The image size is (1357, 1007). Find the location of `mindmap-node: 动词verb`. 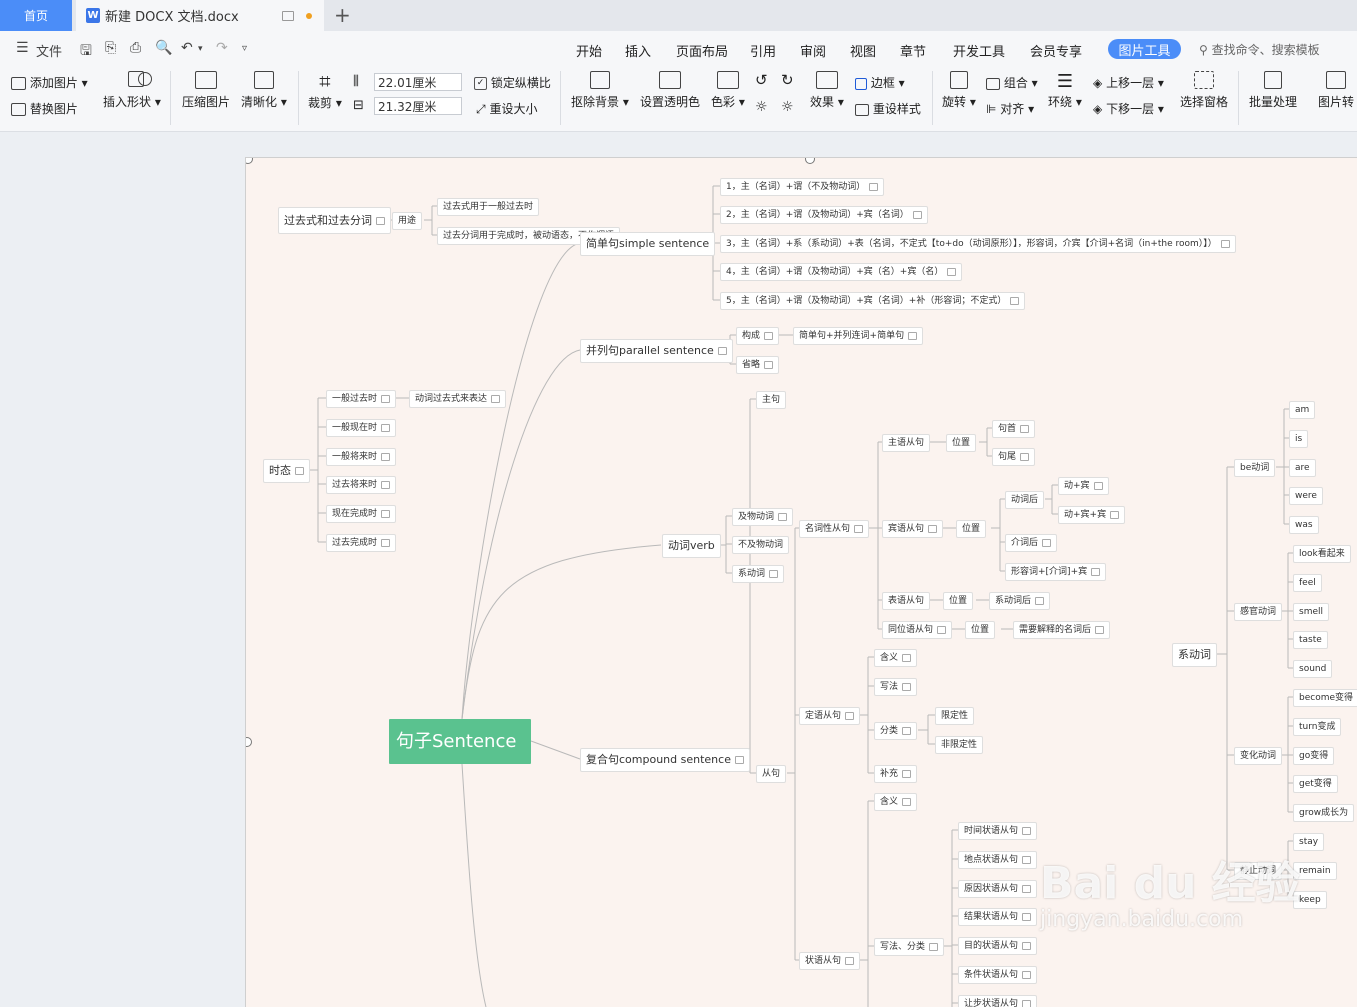

mindmap-node: 动词verb is located at coordinates (691, 546).